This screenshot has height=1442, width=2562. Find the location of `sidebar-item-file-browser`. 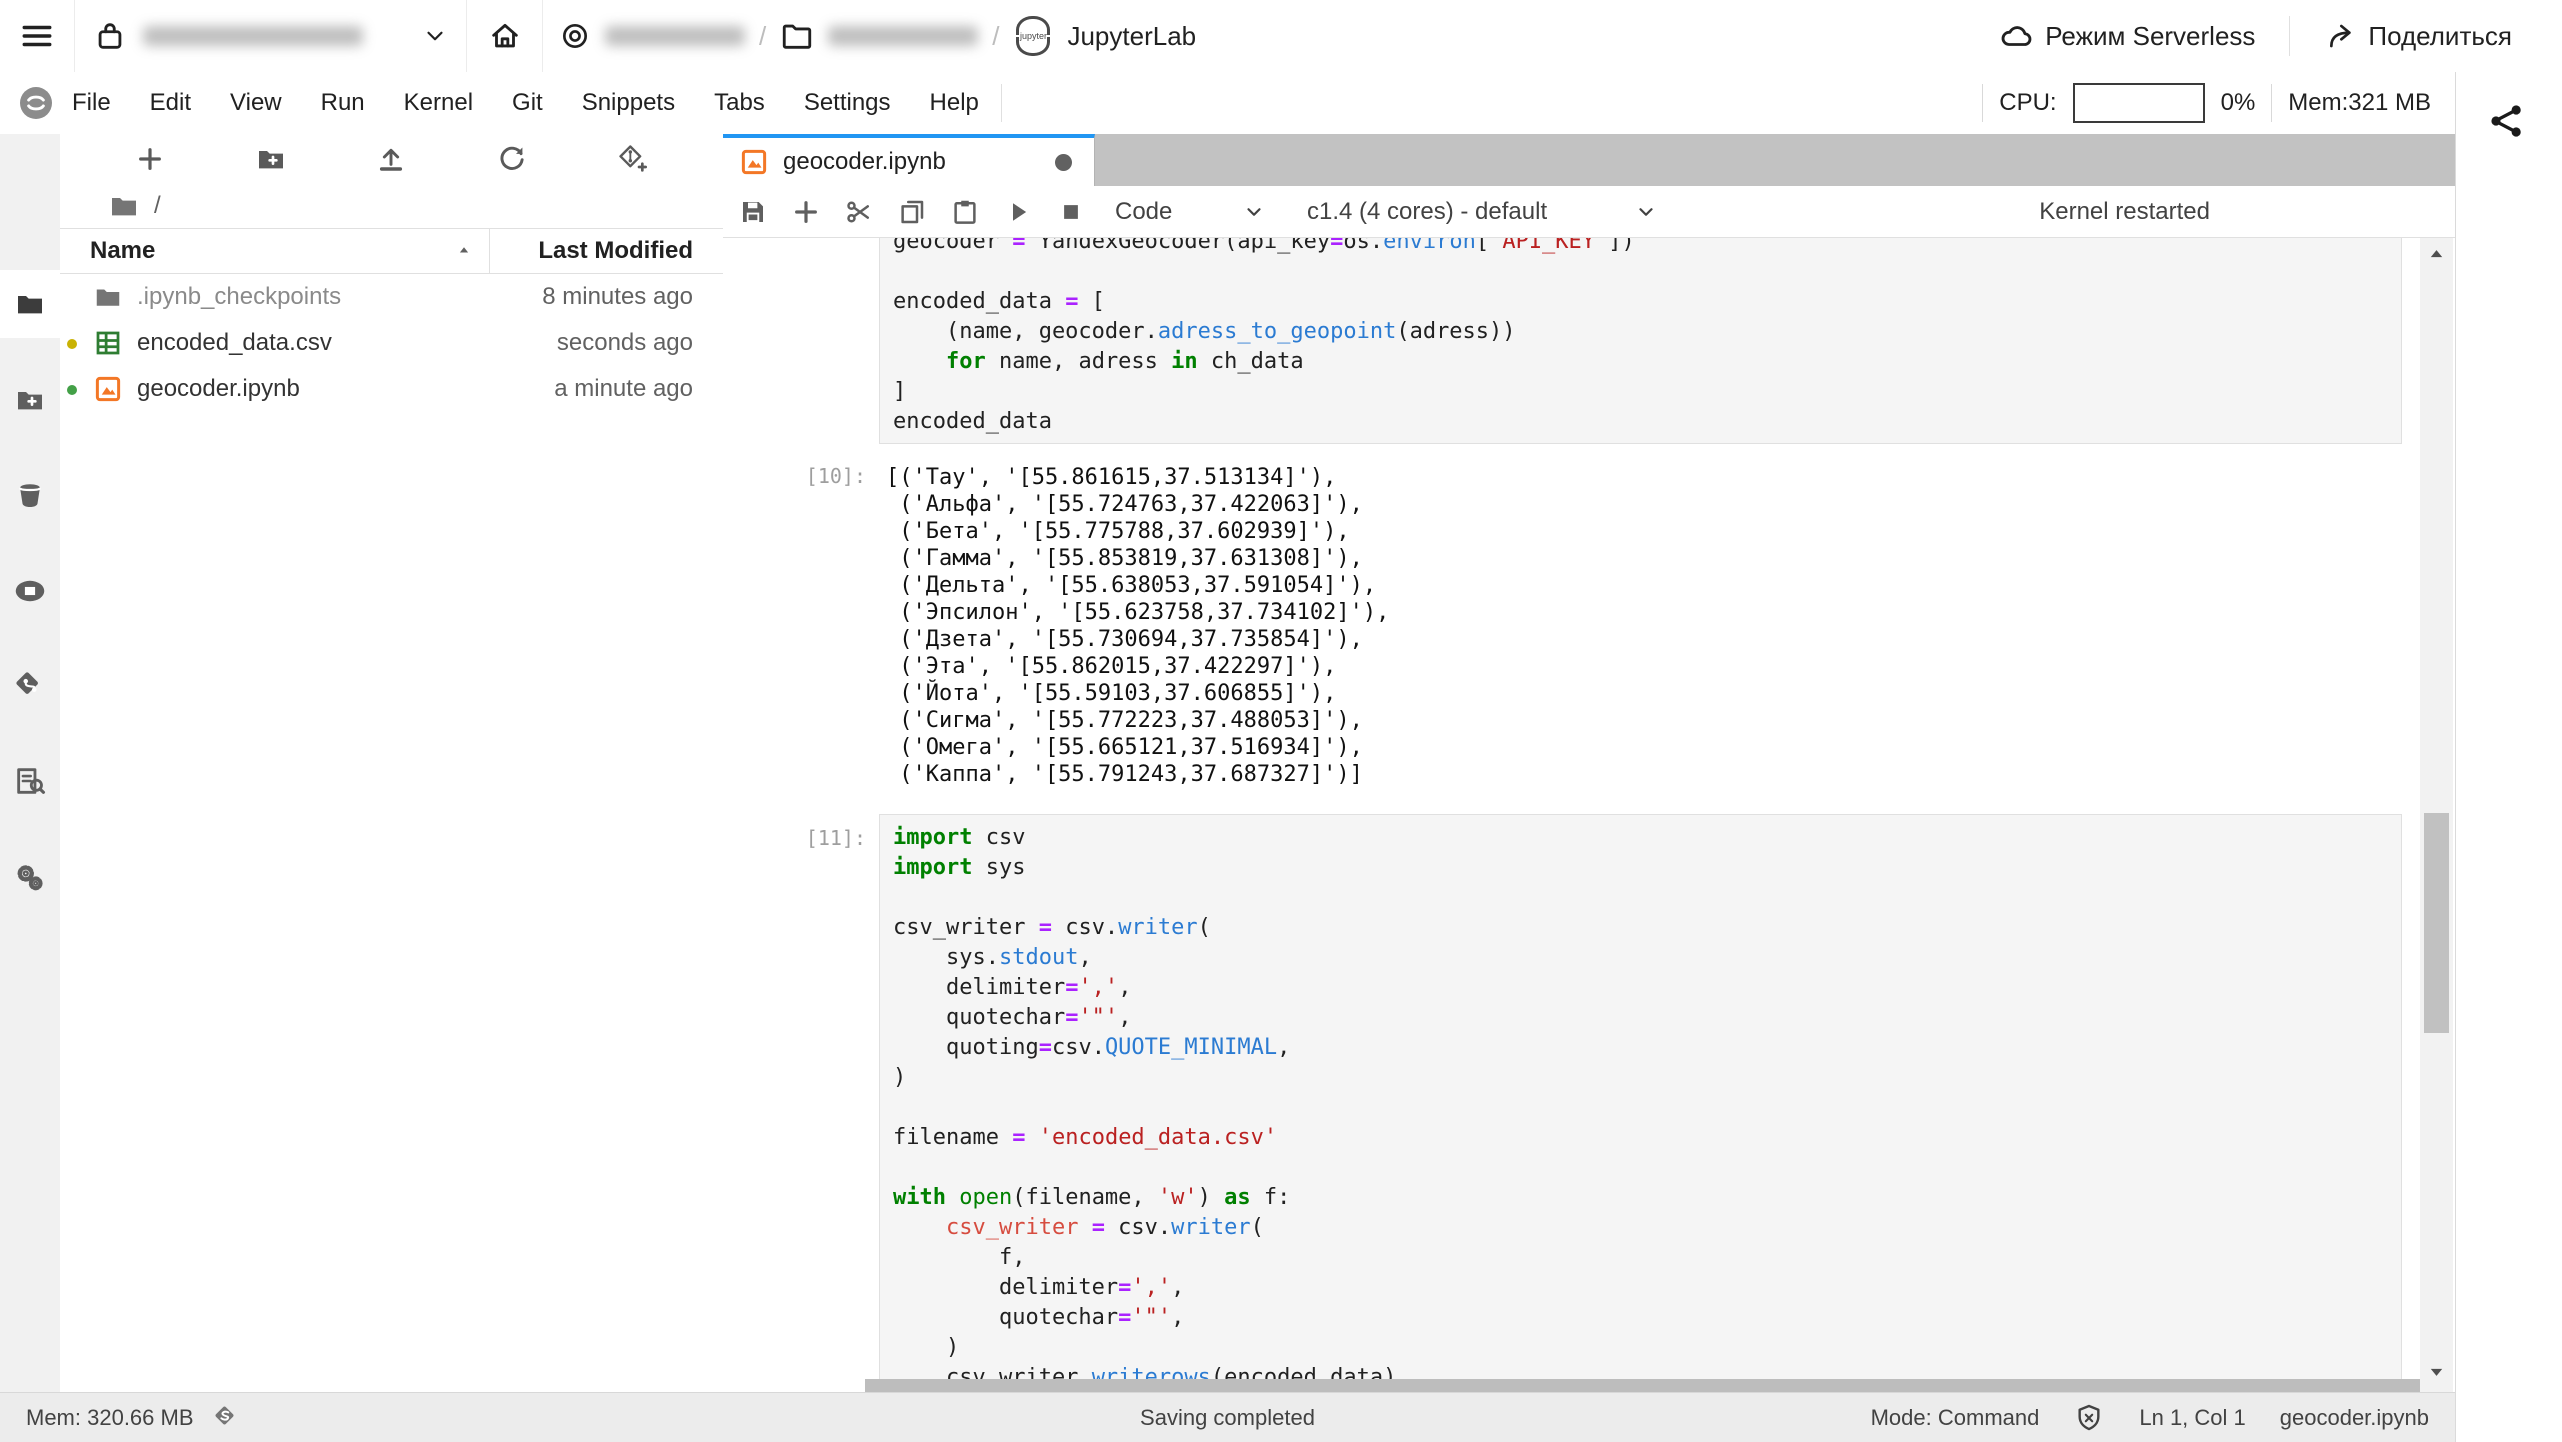

sidebar-item-file-browser is located at coordinates (30, 304).